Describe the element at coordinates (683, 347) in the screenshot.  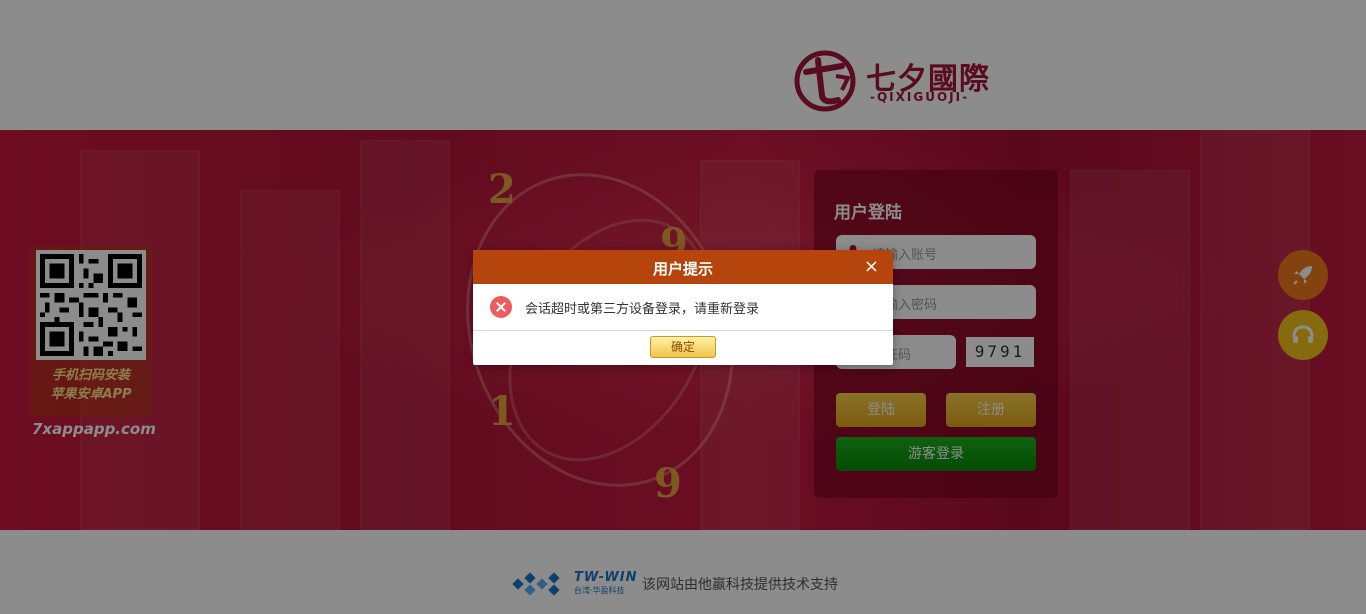
I see `confirm-button: 确定` at that location.